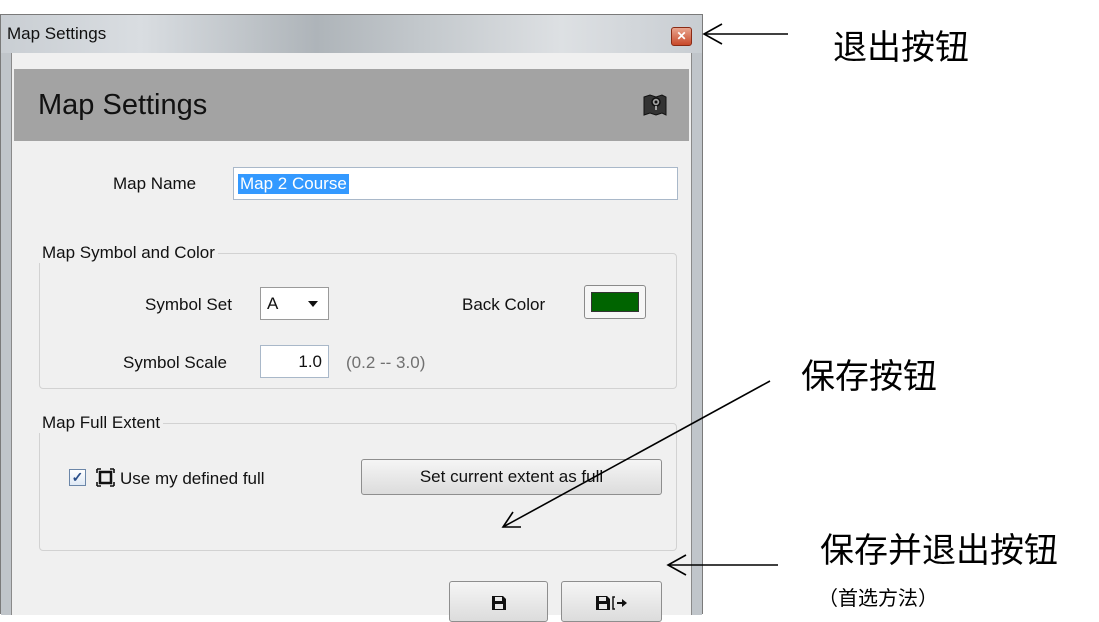 The width and height of the screenshot is (1099, 622). What do you see at coordinates (310, 361) in the screenshot?
I see `symbol-scale-value: 1.0` at bounding box center [310, 361].